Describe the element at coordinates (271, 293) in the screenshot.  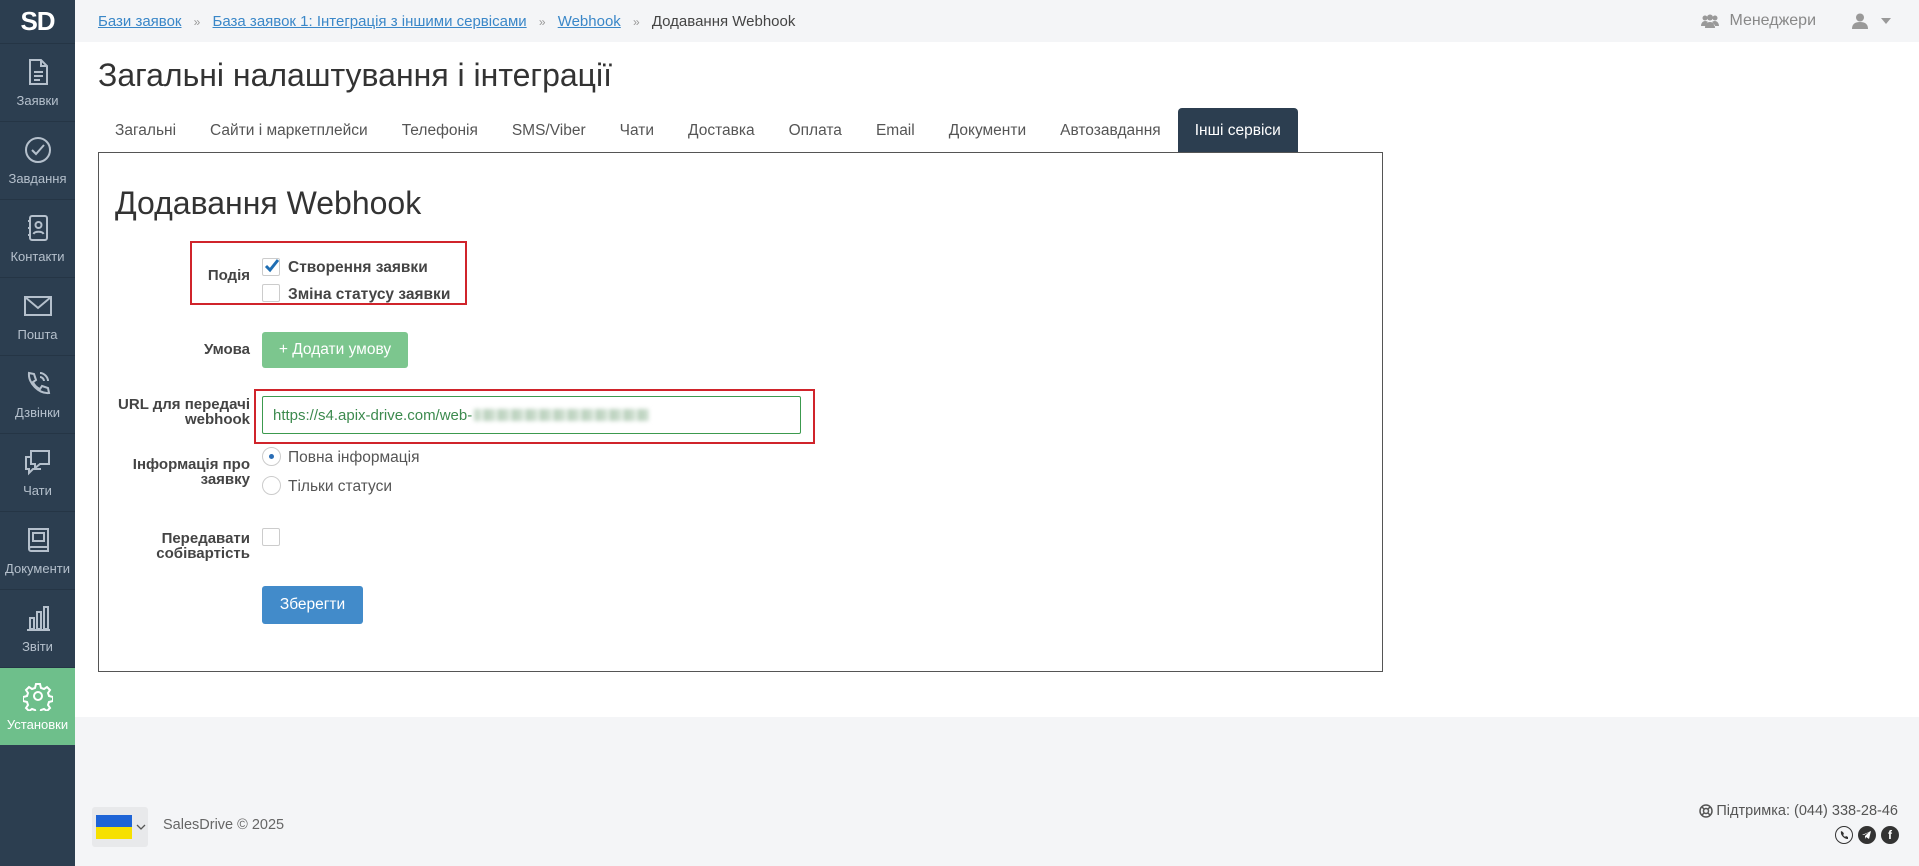
I see `event-checkbox-status-change` at that location.